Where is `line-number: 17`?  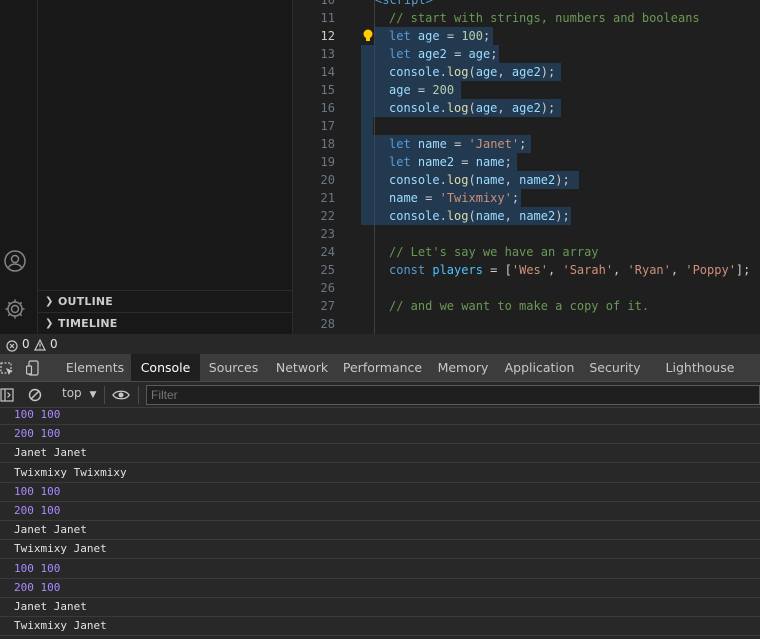 line-number: 17 is located at coordinates (327, 126).